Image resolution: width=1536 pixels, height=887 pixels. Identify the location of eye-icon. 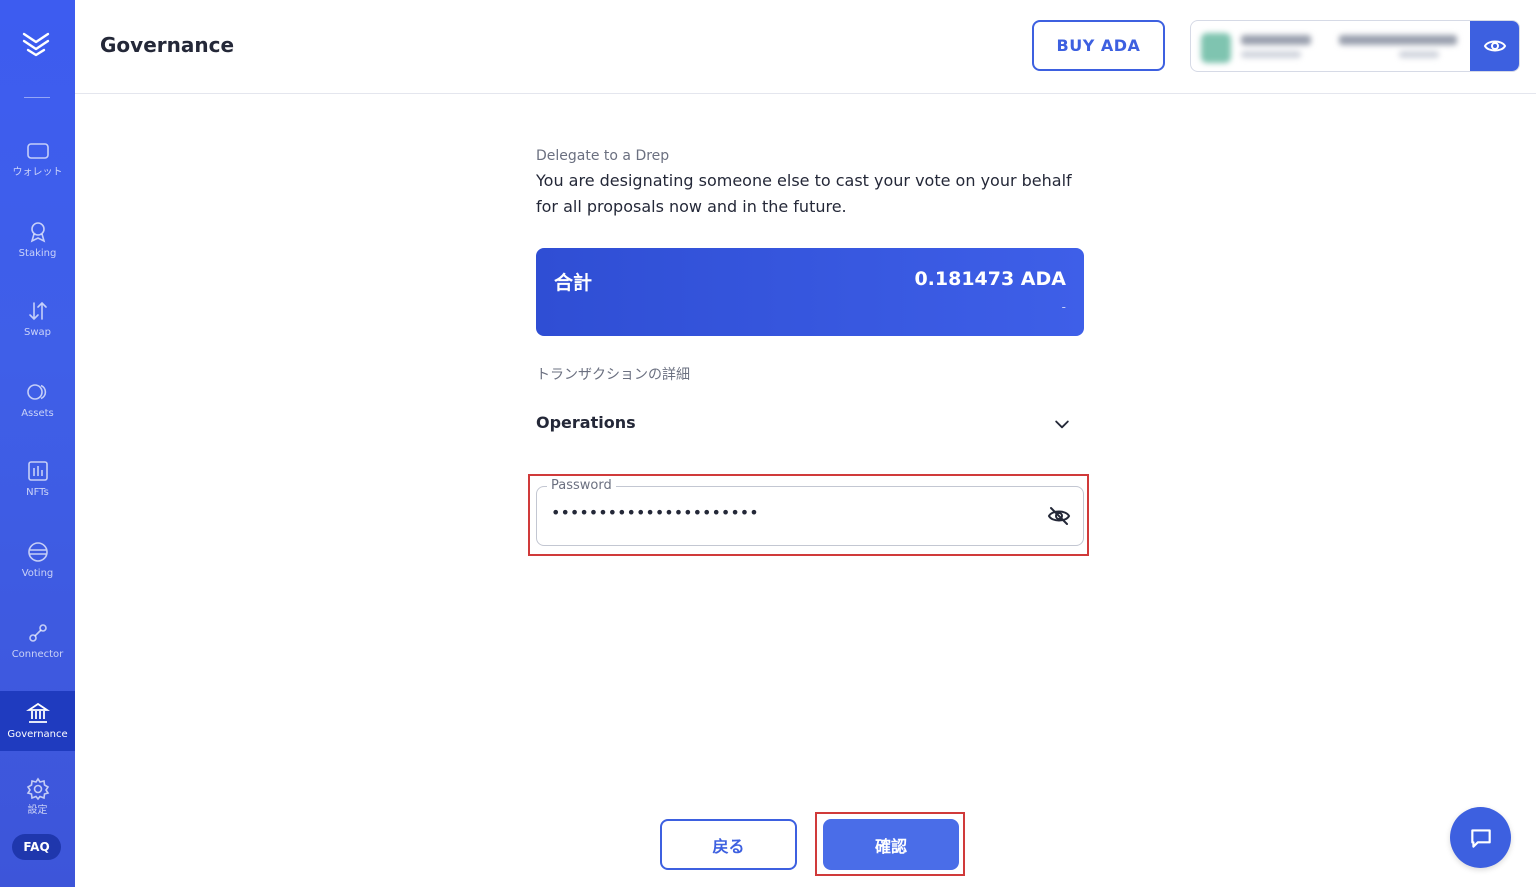
(1494, 46).